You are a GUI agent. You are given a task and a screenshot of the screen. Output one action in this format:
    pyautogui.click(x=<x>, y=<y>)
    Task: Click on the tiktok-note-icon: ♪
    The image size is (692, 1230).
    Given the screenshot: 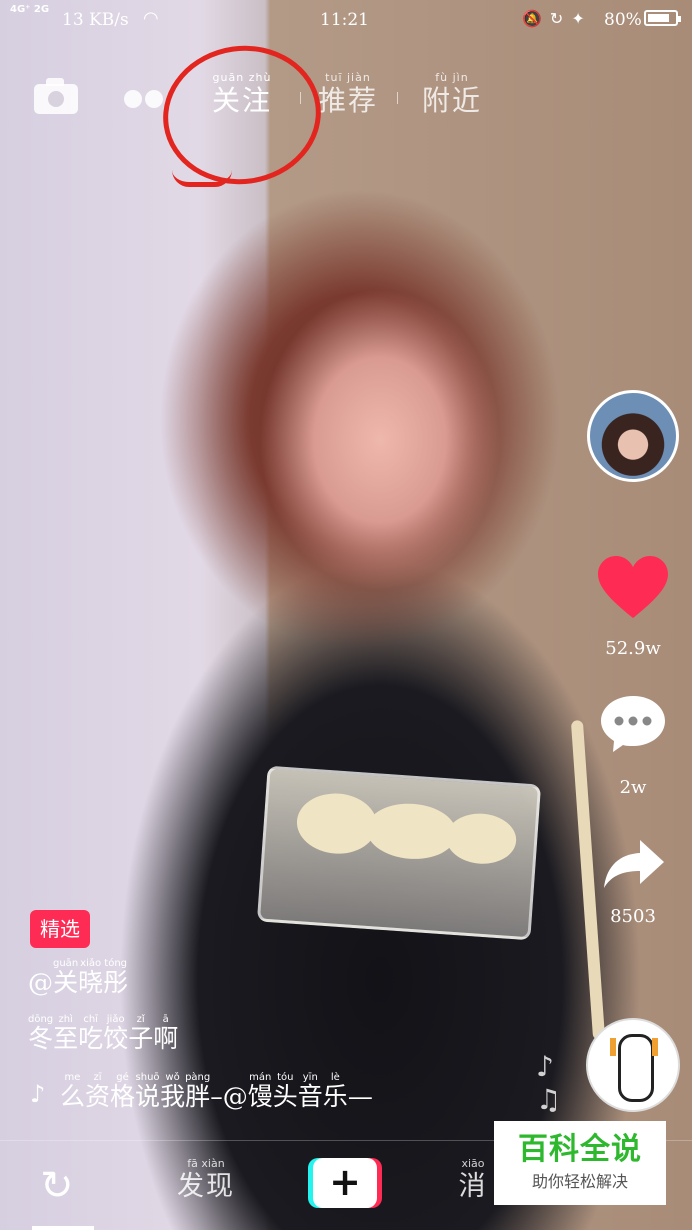 What is the action you would take?
    pyautogui.click(x=38, y=1094)
    